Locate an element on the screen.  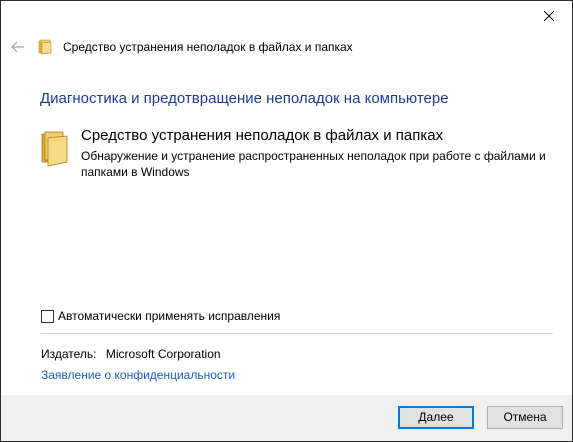
privacy-statement-link: Заявление о конфиденциальности is located at coordinates (138, 375).